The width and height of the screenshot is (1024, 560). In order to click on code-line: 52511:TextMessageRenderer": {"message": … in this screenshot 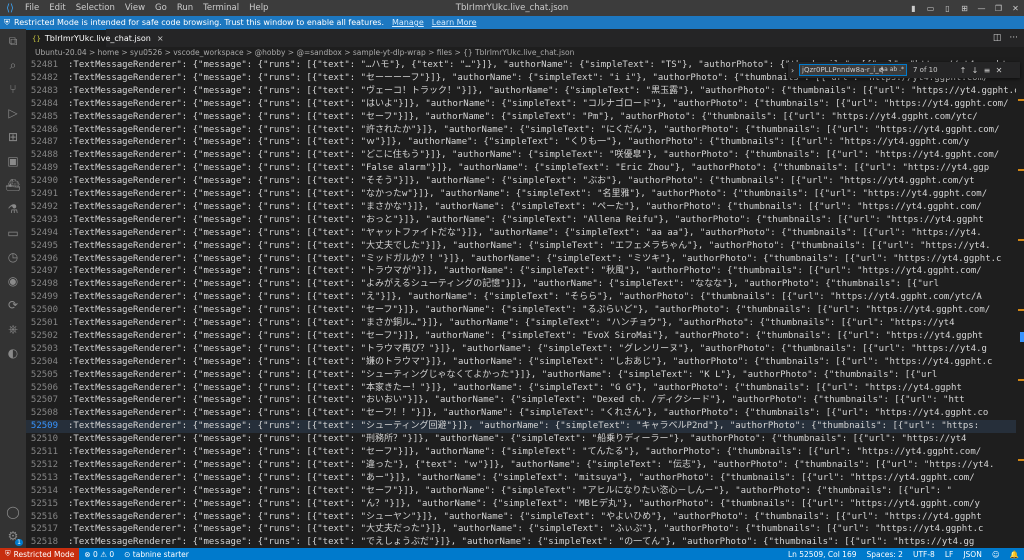, I will do `click(525, 452)`.